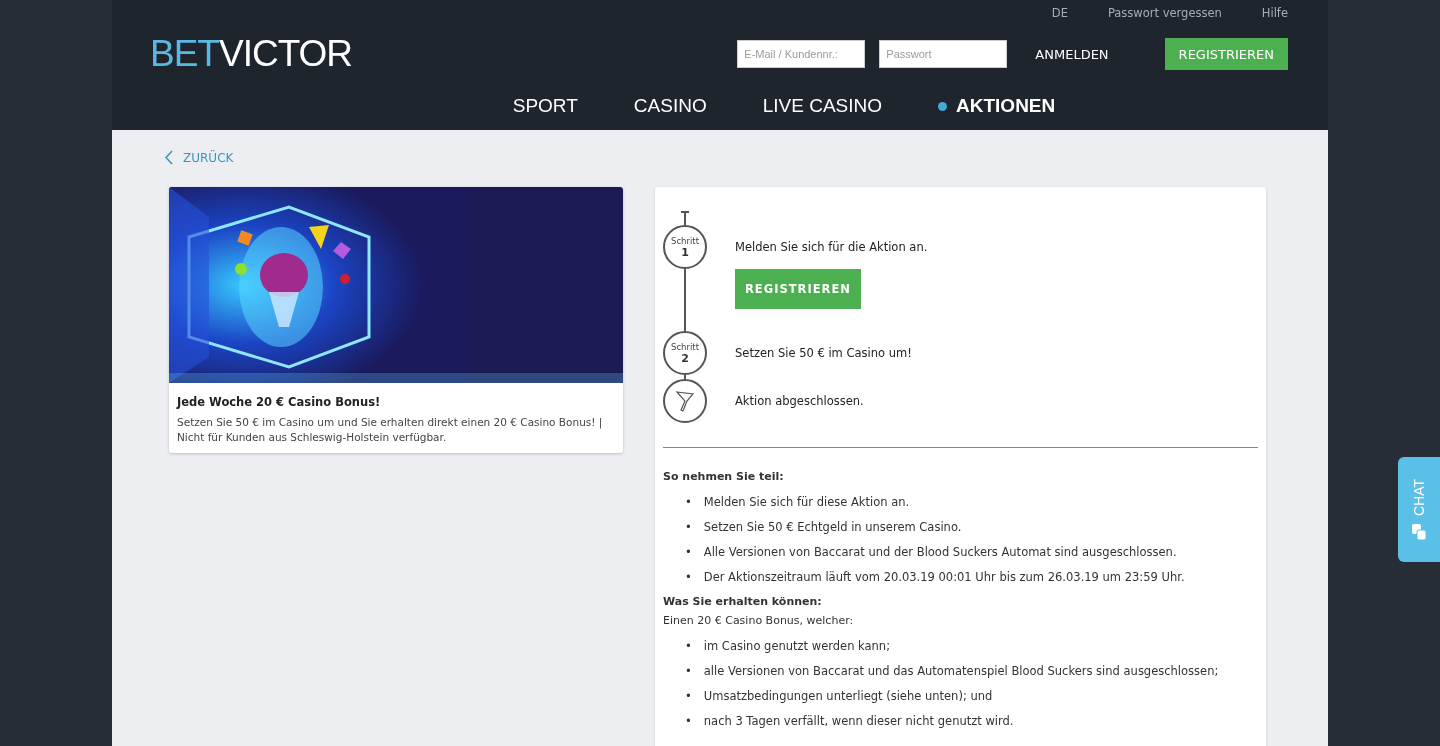  Describe the element at coordinates (724, 476) in the screenshot. I see `section-heading: So nehmen Sie teil:` at that location.